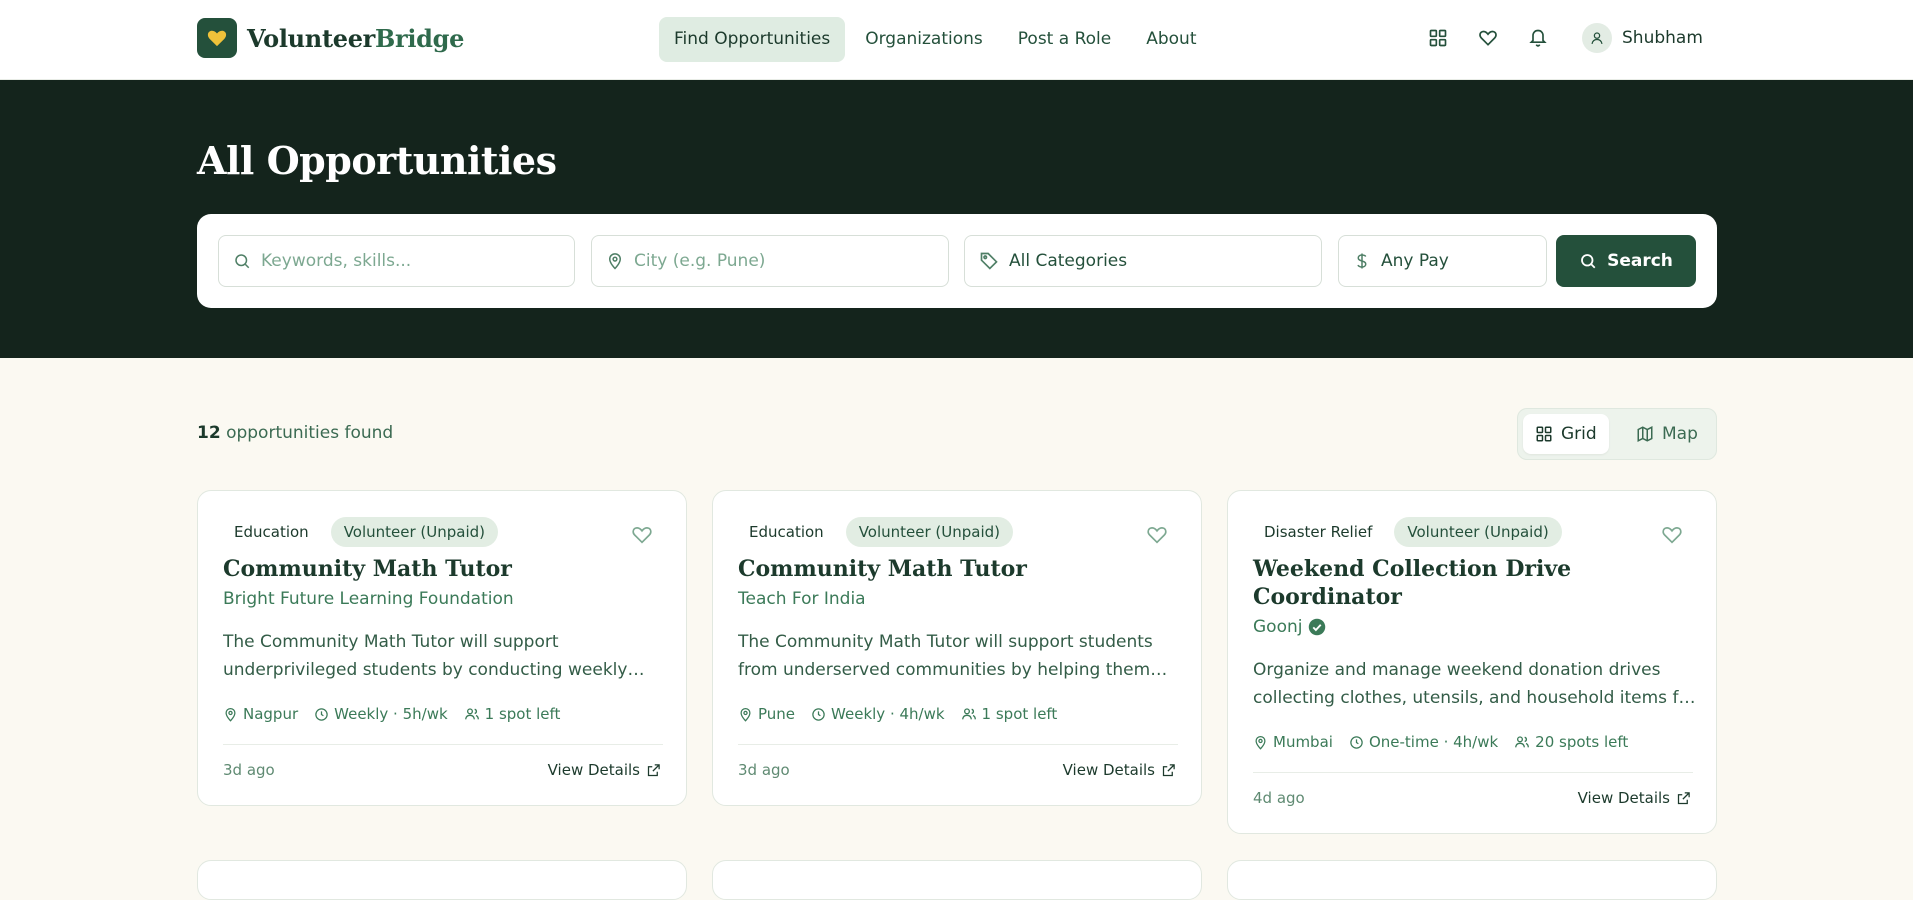 The height and width of the screenshot is (900, 1913). I want to click on org-name: Bright Future Learning Foundation, so click(368, 599).